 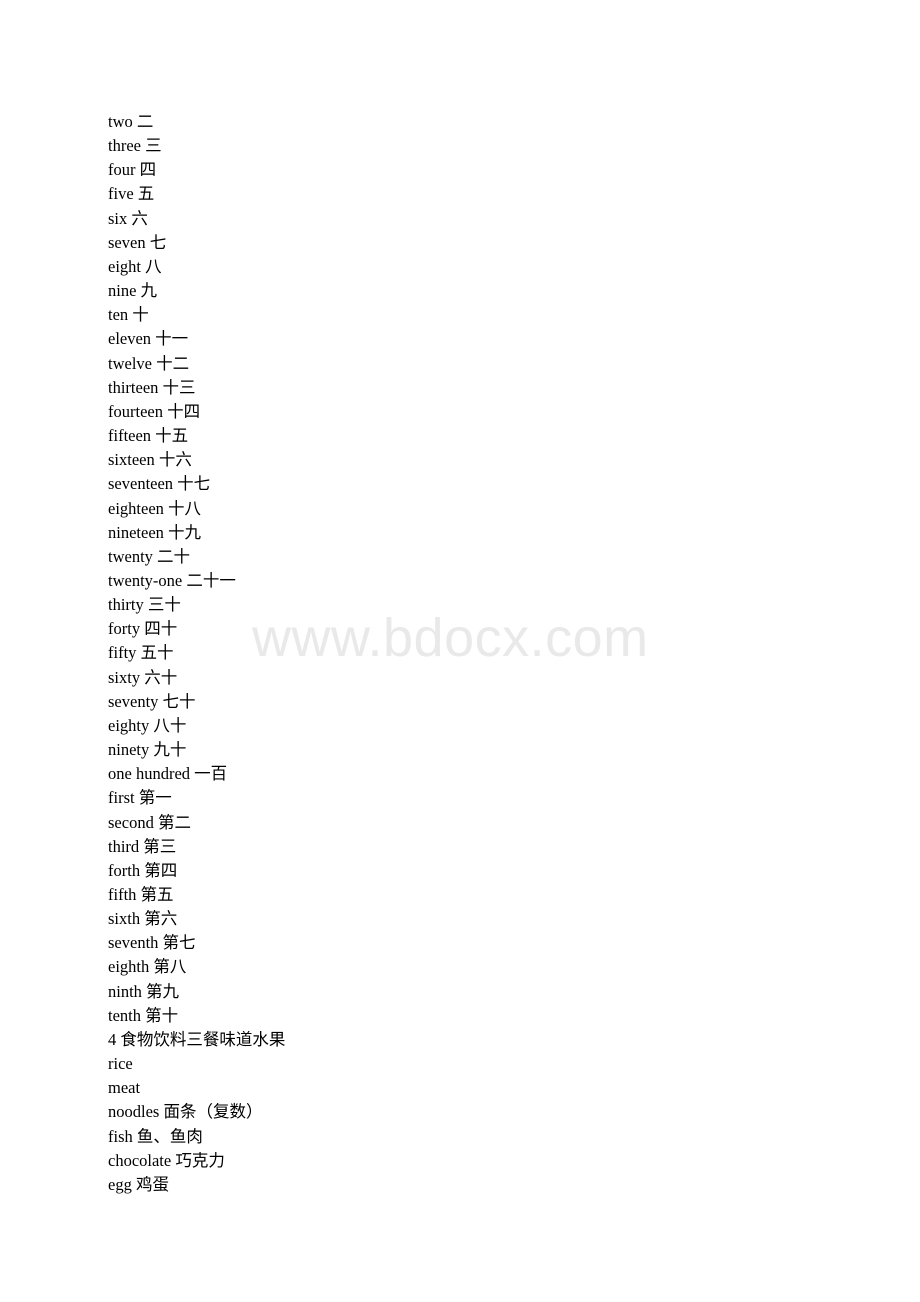 I want to click on vocab-line: noodles 面条（复数）, so click(x=185, y=1112).